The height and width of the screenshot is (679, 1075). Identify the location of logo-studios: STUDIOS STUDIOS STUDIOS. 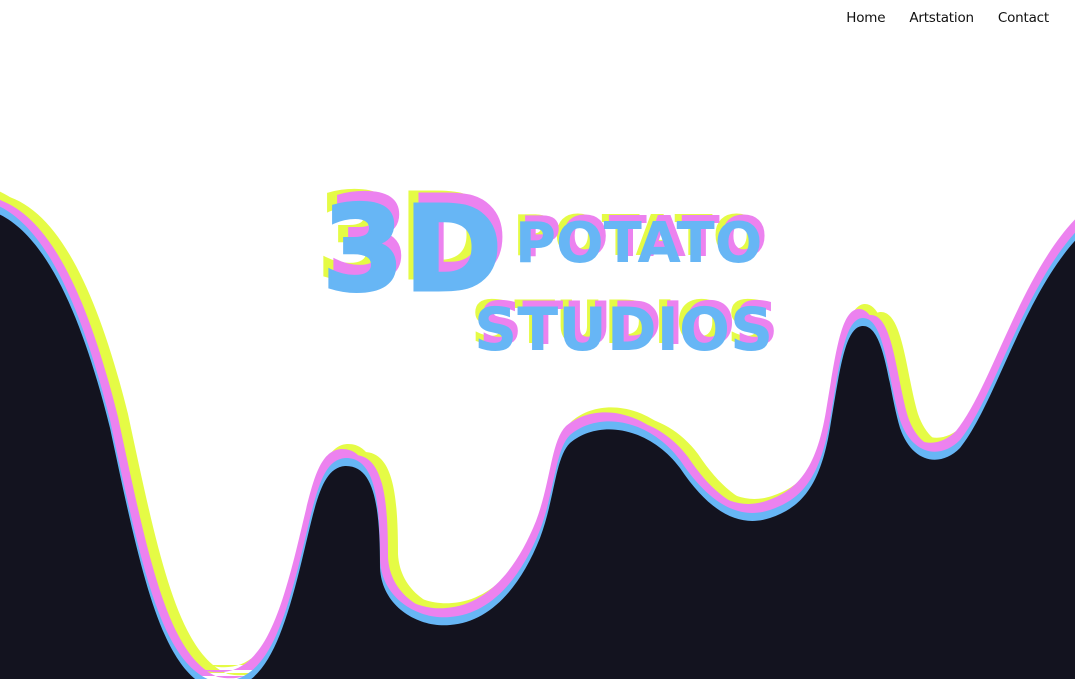
(624, 326).